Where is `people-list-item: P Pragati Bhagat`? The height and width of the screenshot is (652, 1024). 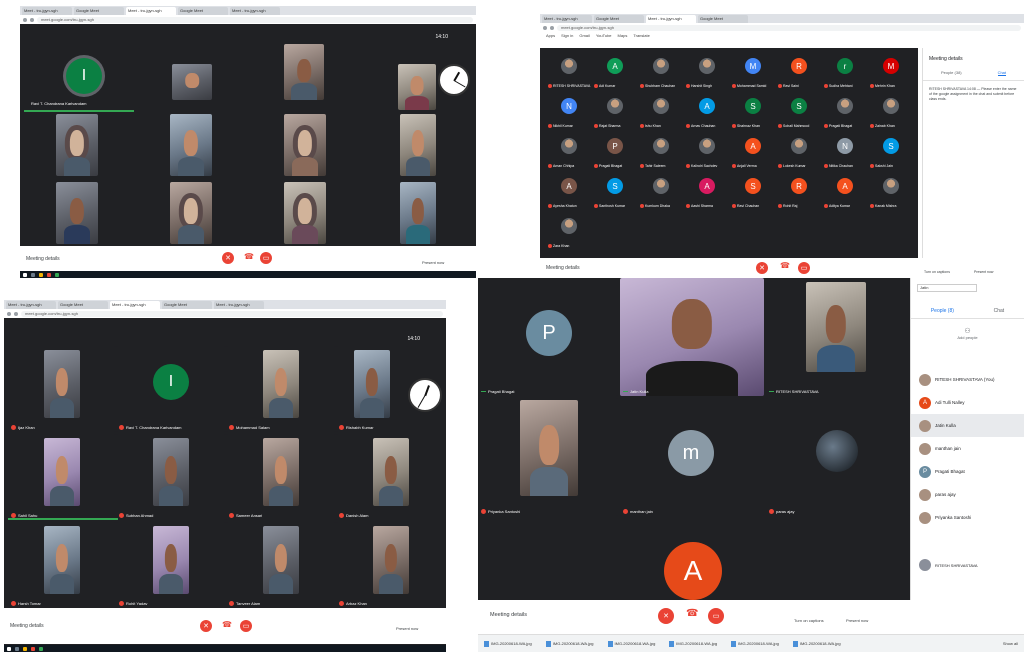
people-list-item: P Pragati Bhagat is located at coordinates (967, 471).